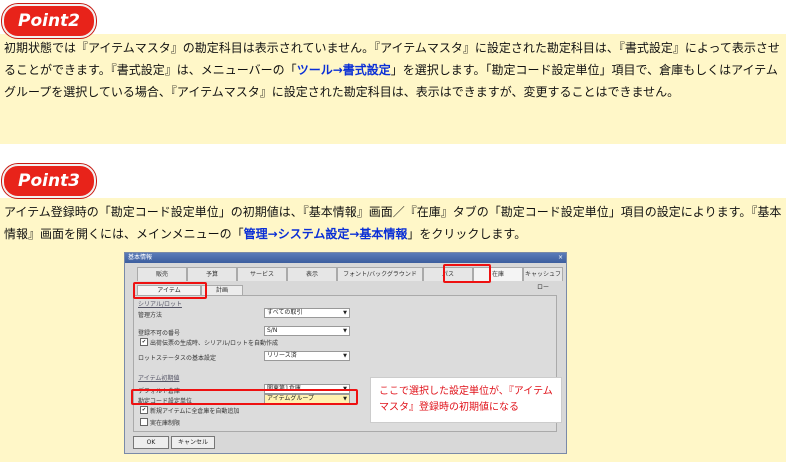 The width and height of the screenshot is (786, 462). I want to click on tab-budget: 予算, so click(212, 274).